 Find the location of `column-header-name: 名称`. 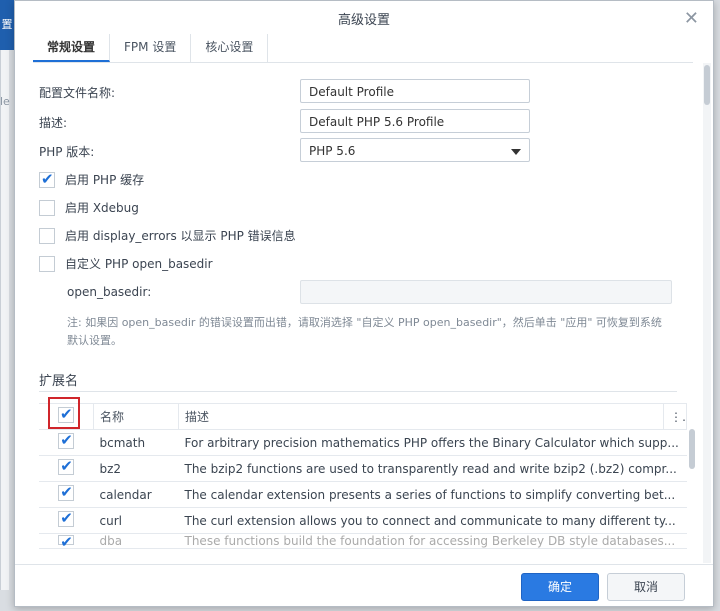

column-header-name: 名称 is located at coordinates (136, 416).